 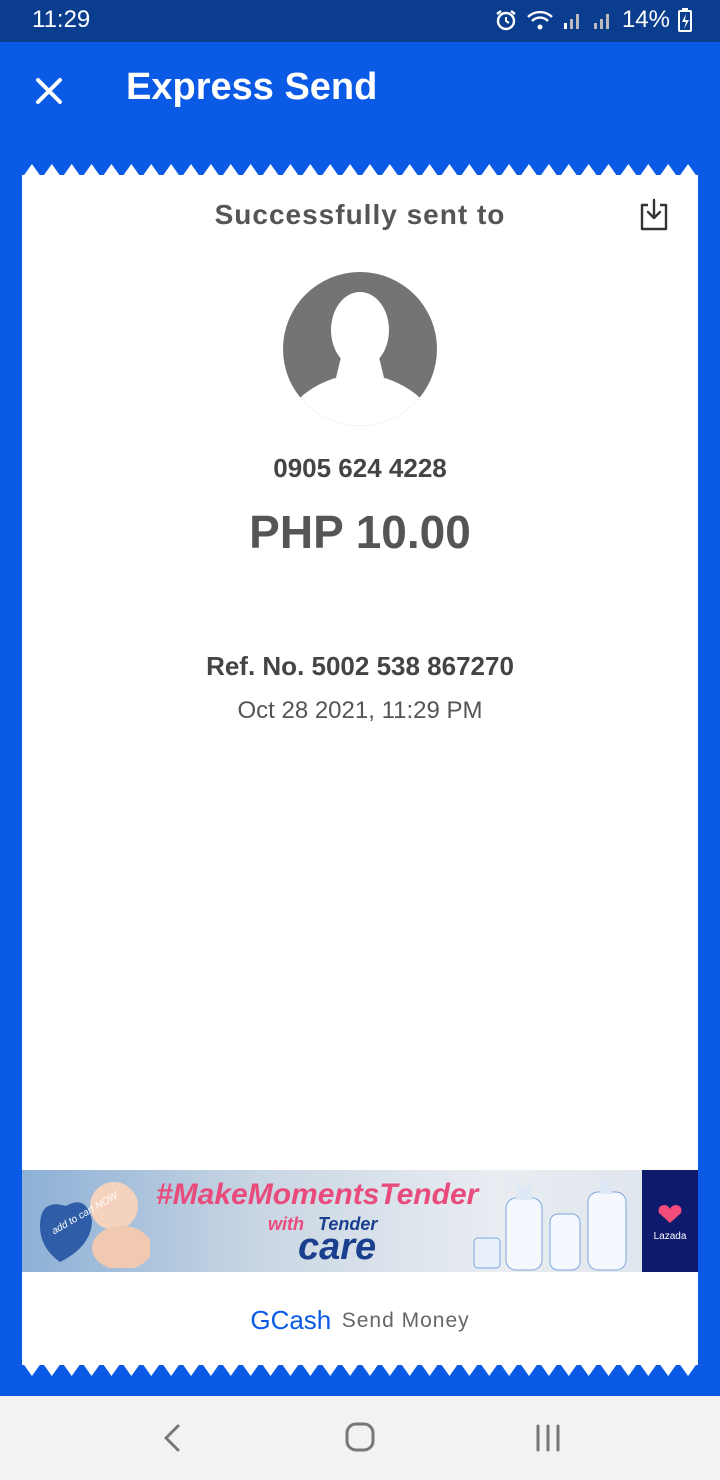 I want to click on partner-badge: Lazada, so click(x=670, y=1221).